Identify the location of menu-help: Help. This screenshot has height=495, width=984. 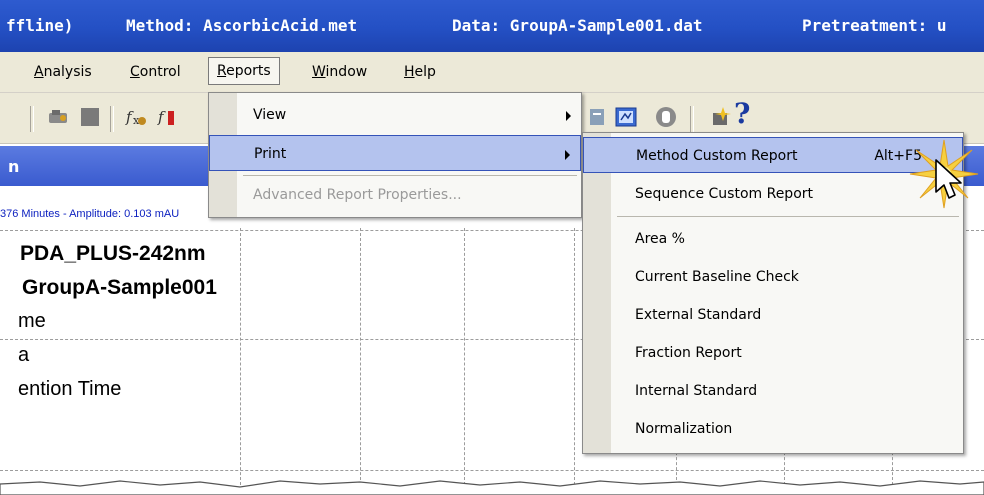
(420, 72).